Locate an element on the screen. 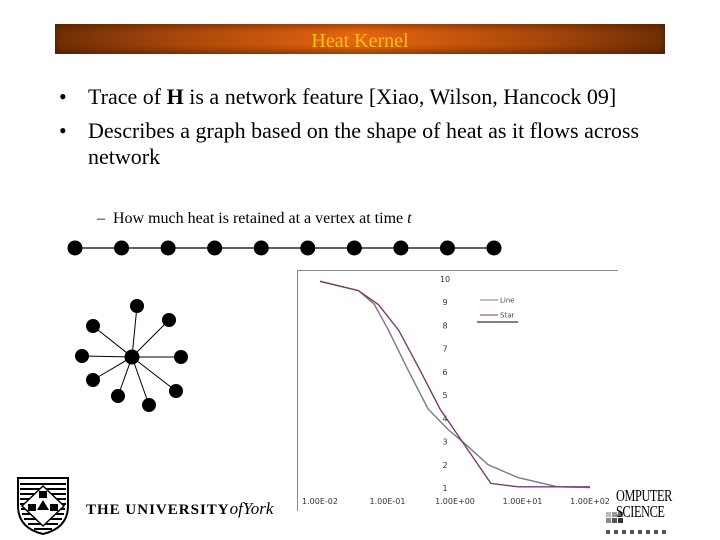  dept-wordmark: OMPUTER SCIENCE is located at coordinates (644, 504).